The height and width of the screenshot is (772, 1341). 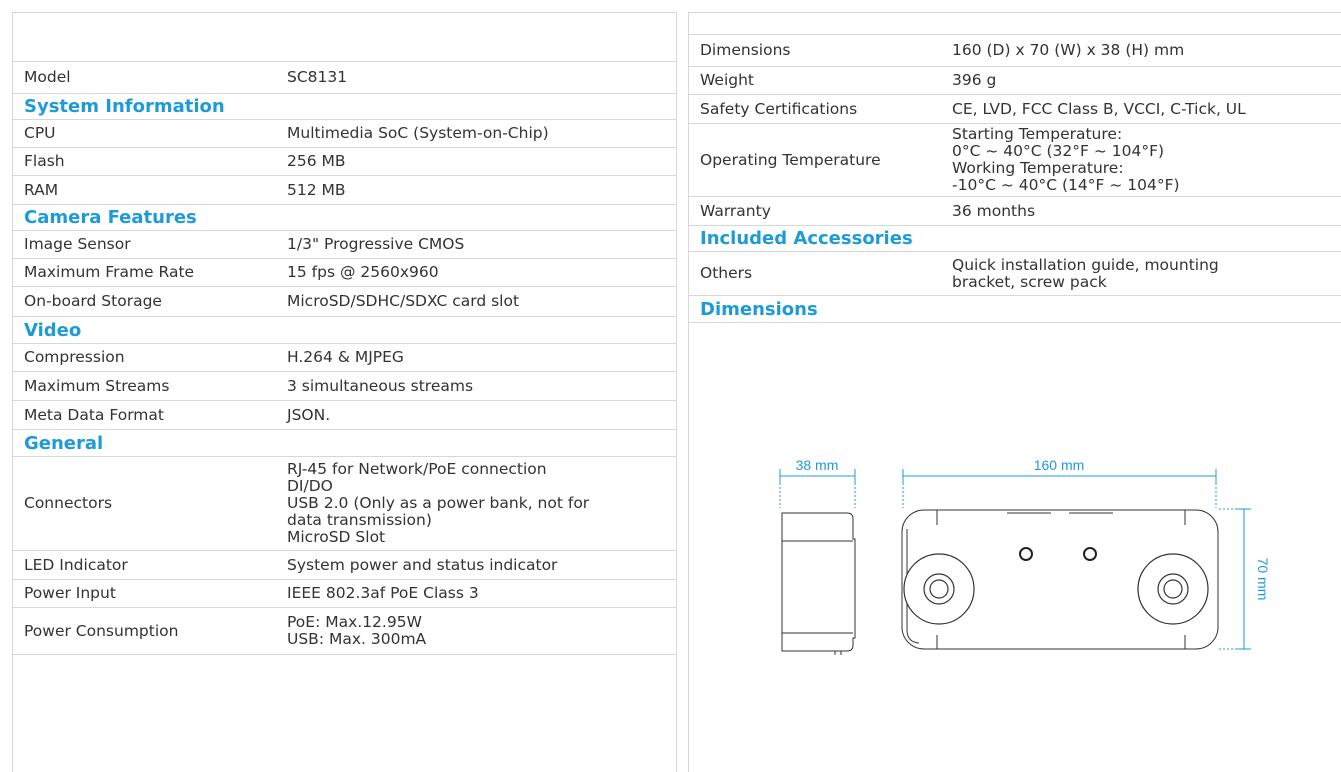 What do you see at coordinates (417, 469) in the screenshot?
I see `spec-value-line: RJ-45 for Network/PoE connection` at bounding box center [417, 469].